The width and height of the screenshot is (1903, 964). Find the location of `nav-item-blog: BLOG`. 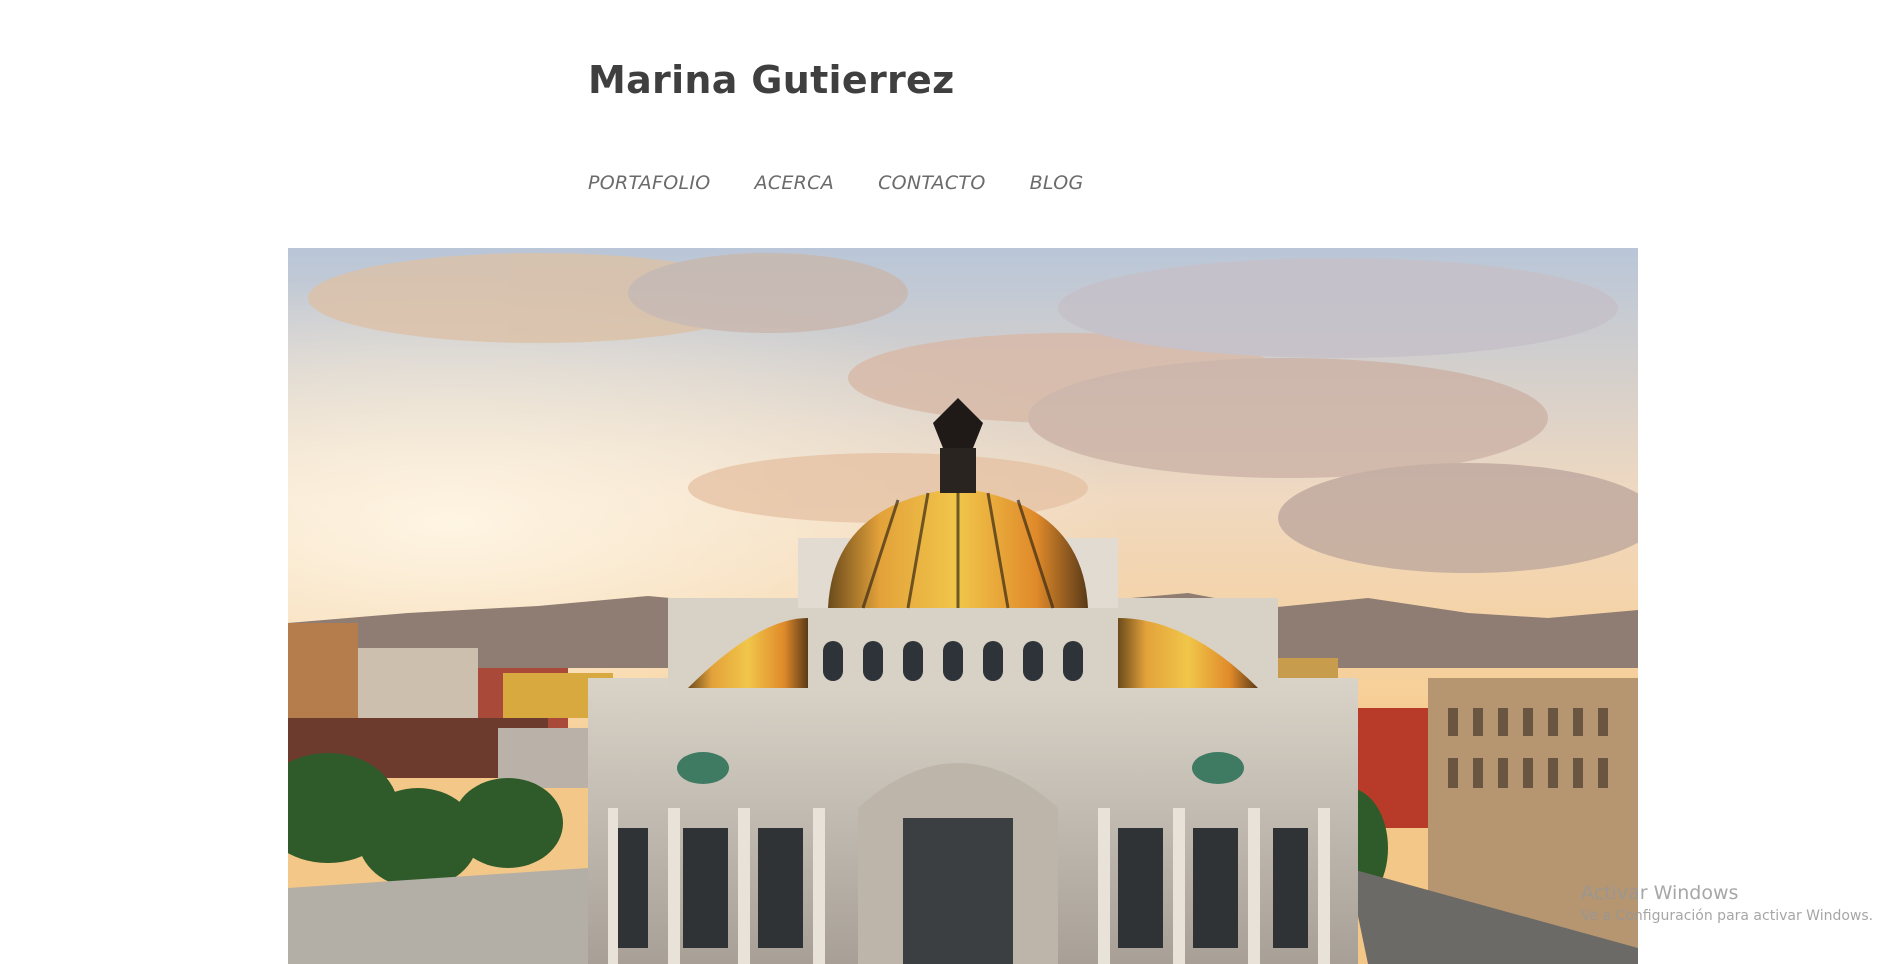

nav-item-blog: BLOG is located at coordinates (1057, 183).